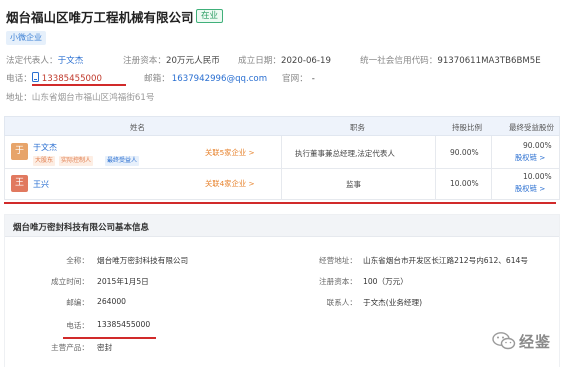 This screenshot has width=565, height=367. I want to click on ratio-value: 90.00%, so click(464, 152).